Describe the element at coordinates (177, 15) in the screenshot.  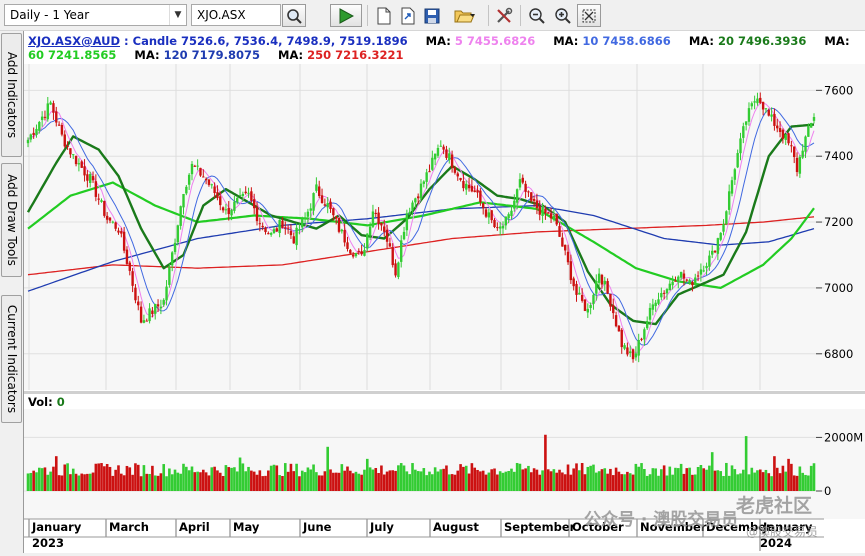
I see `chevron-down-icon: ▼` at that location.